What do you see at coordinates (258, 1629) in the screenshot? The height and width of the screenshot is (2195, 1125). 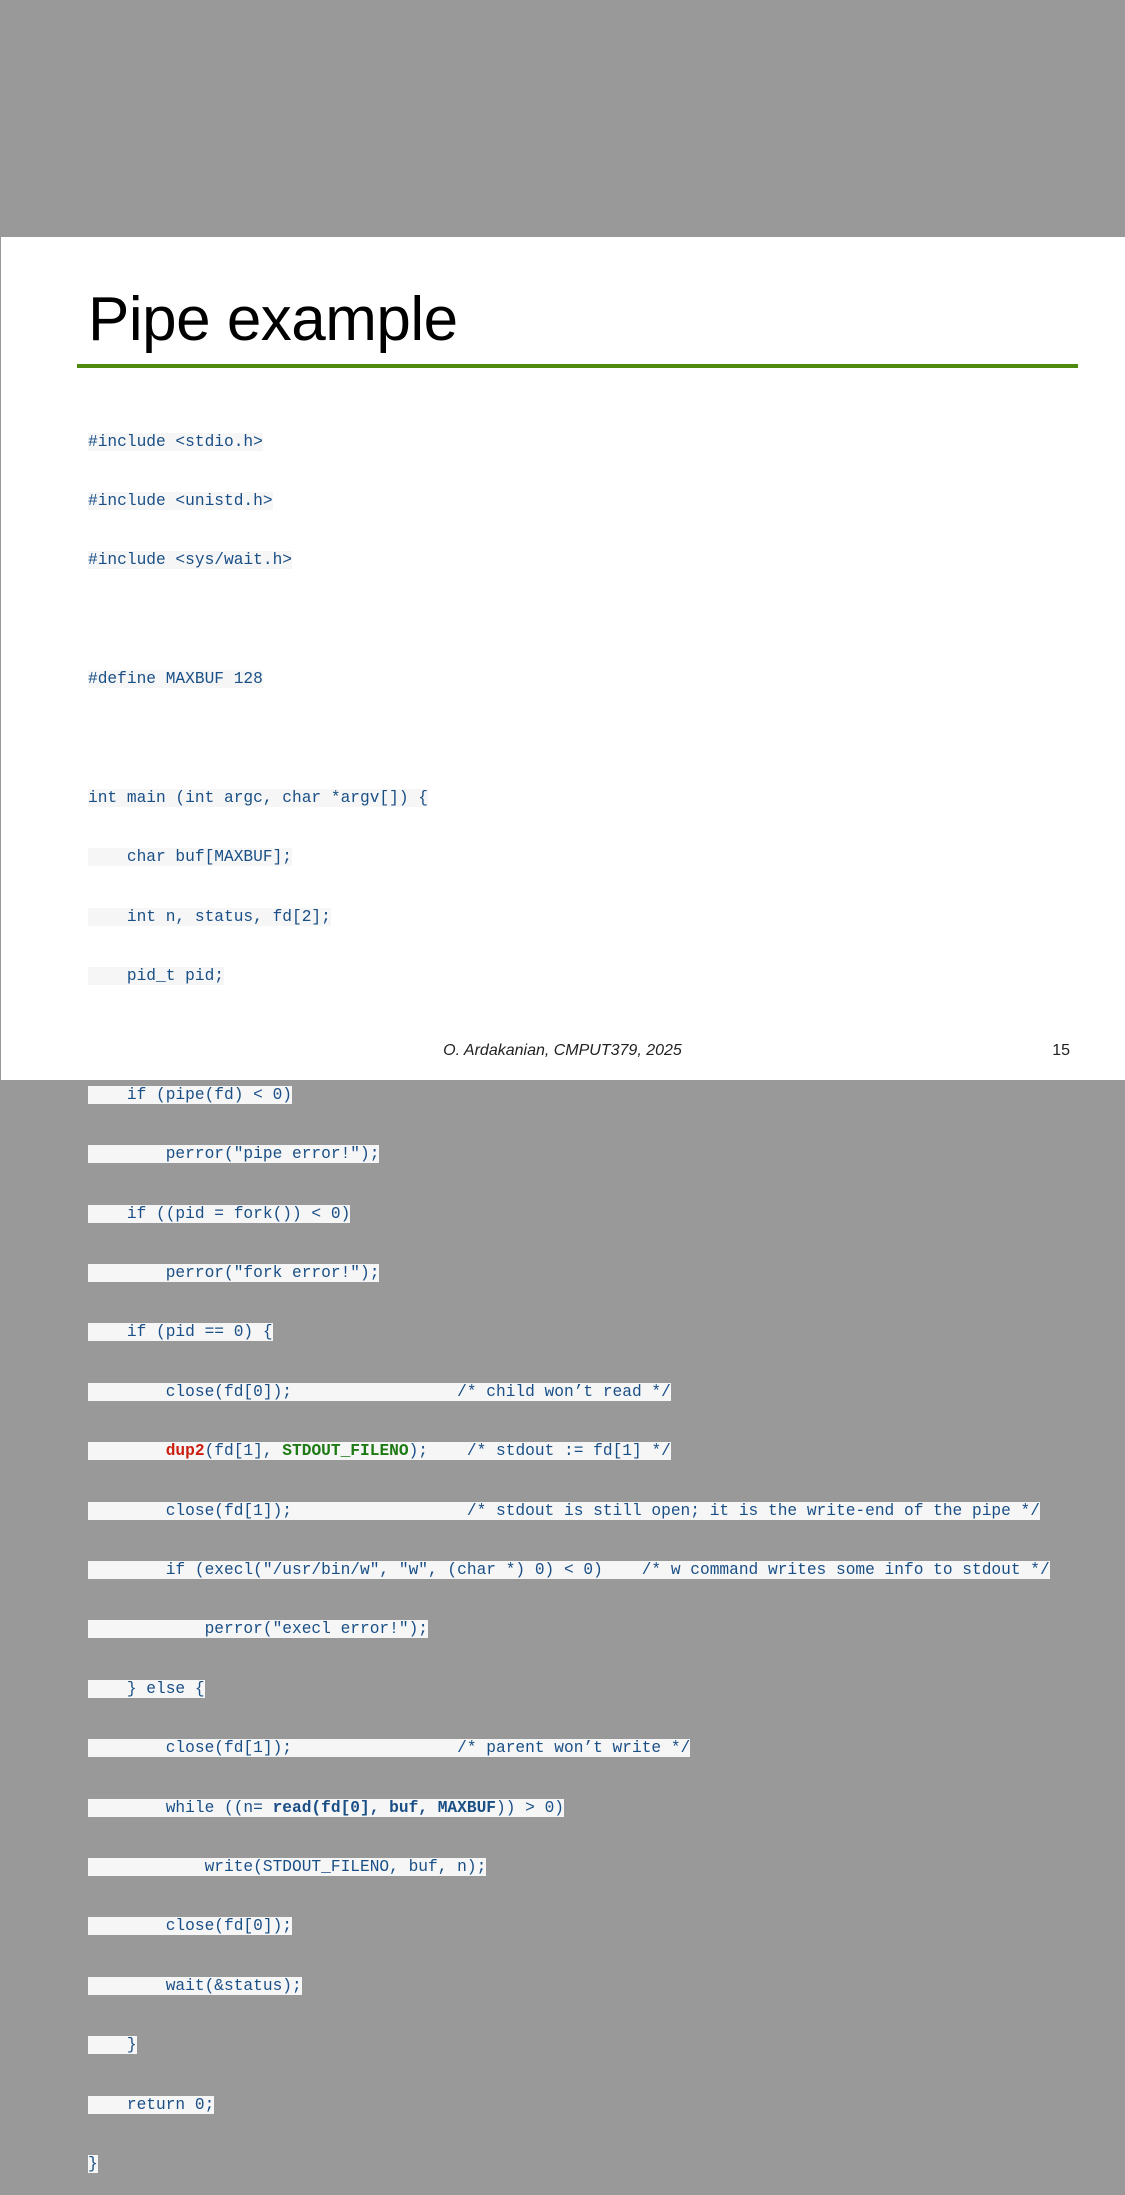 I see `code-text: perror("execl error!");` at bounding box center [258, 1629].